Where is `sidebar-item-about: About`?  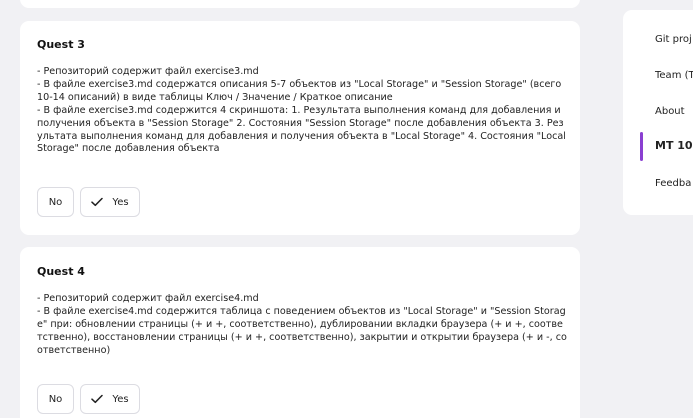
sidebar-item-about: About is located at coordinates (670, 111).